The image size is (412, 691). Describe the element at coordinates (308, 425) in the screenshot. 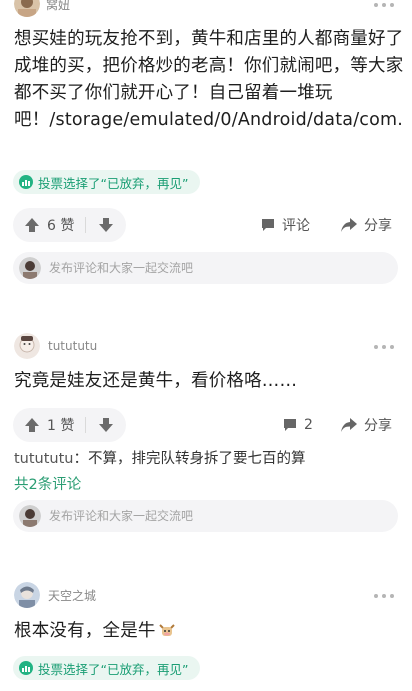

I see `comment-count: 2` at that location.